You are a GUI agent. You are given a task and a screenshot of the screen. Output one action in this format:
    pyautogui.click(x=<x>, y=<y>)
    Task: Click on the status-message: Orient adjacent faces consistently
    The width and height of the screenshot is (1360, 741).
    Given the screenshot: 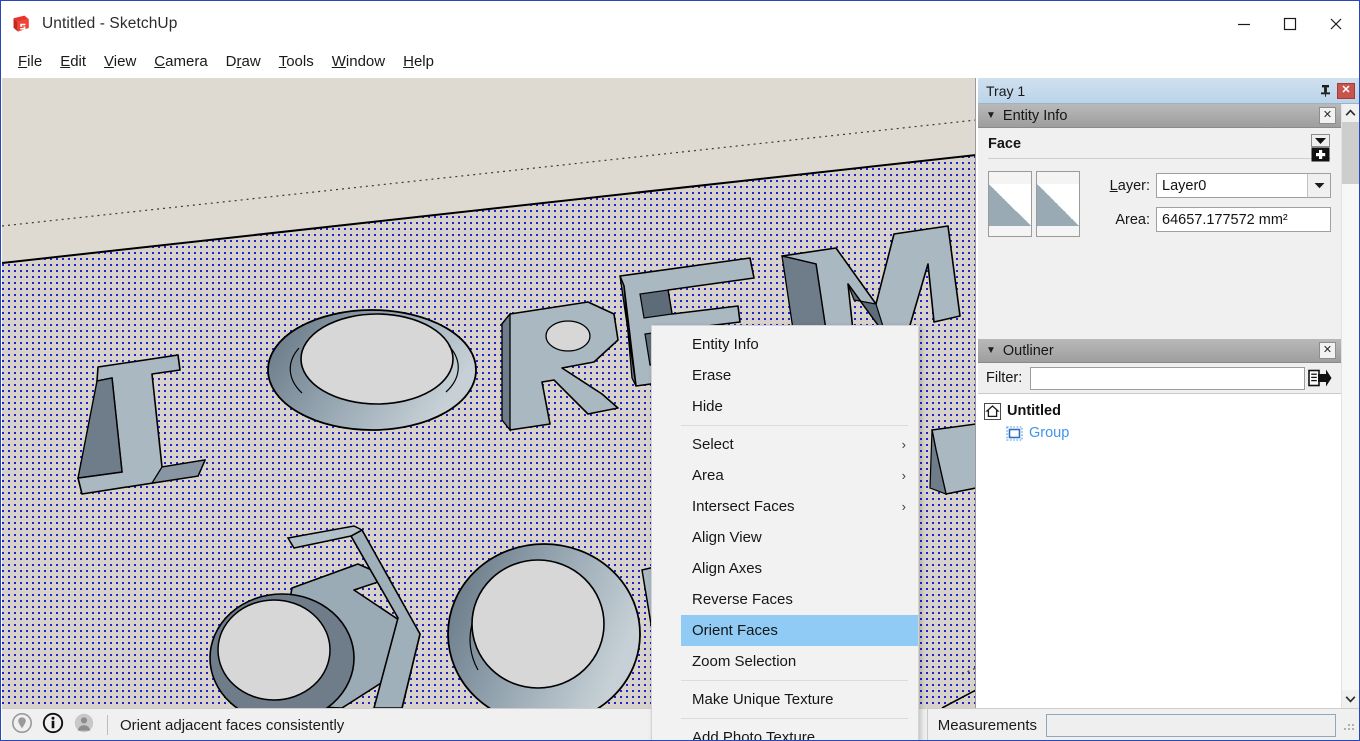 What is the action you would take?
    pyautogui.click(x=232, y=725)
    